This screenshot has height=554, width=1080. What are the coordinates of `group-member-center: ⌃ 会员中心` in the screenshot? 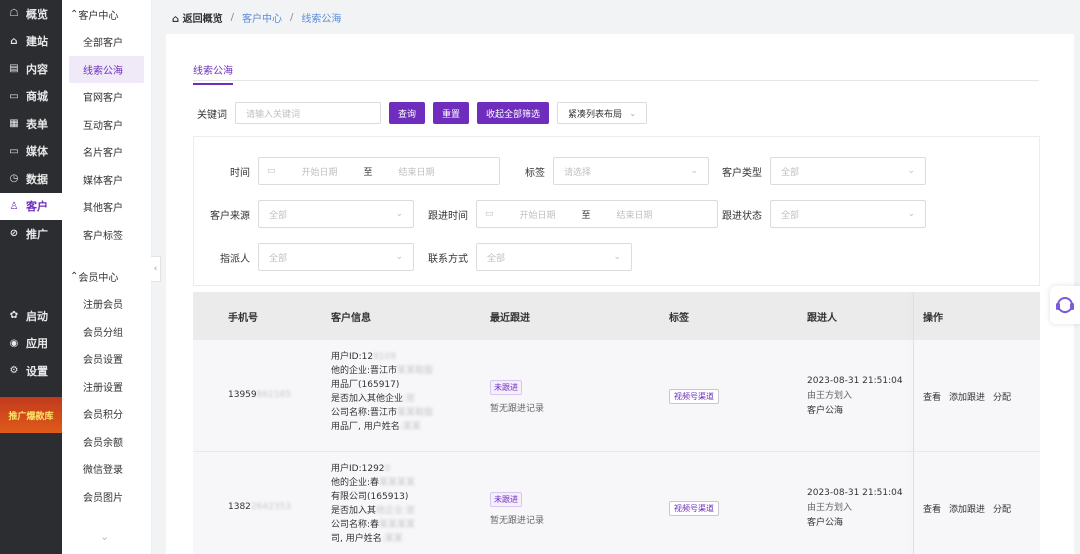 It's located at (106, 276).